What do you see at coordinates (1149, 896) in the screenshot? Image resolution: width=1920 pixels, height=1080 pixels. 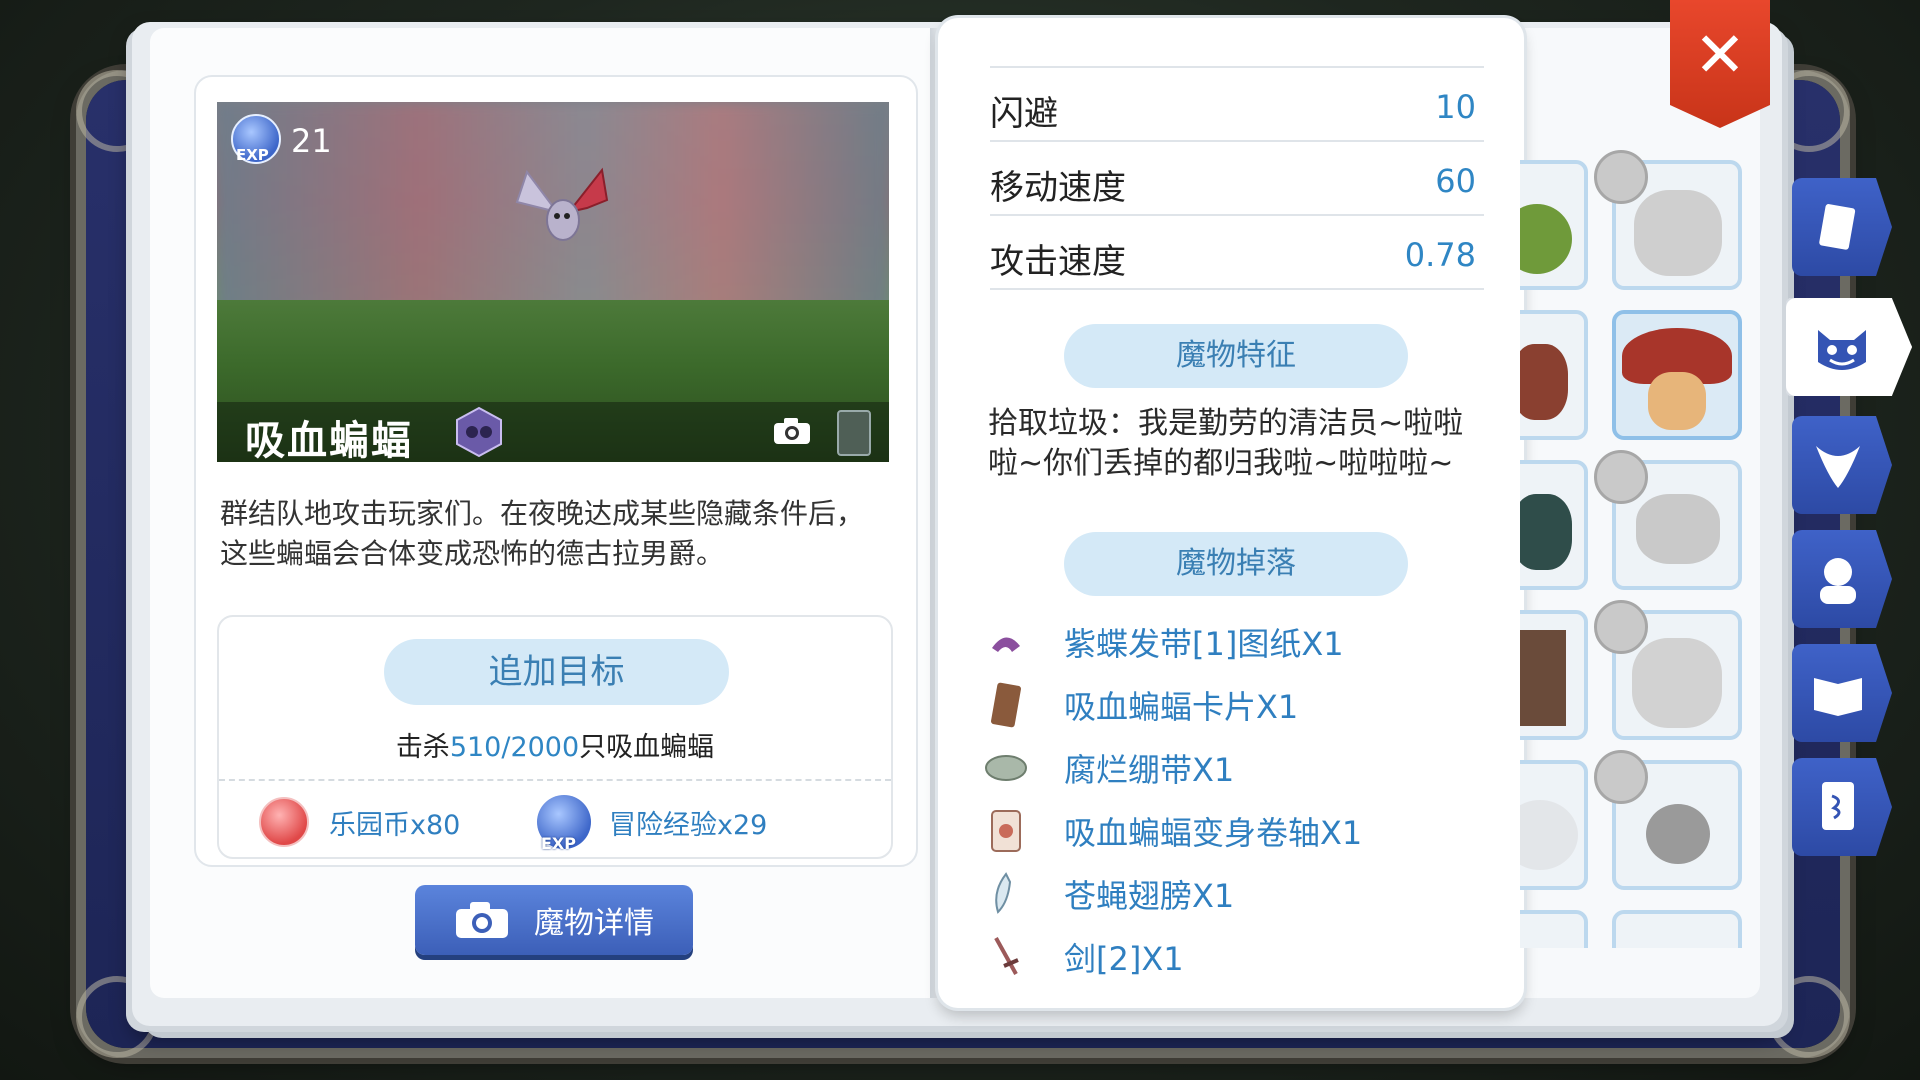 I see `drop-item-name: 苍蝇翅膀X1` at bounding box center [1149, 896].